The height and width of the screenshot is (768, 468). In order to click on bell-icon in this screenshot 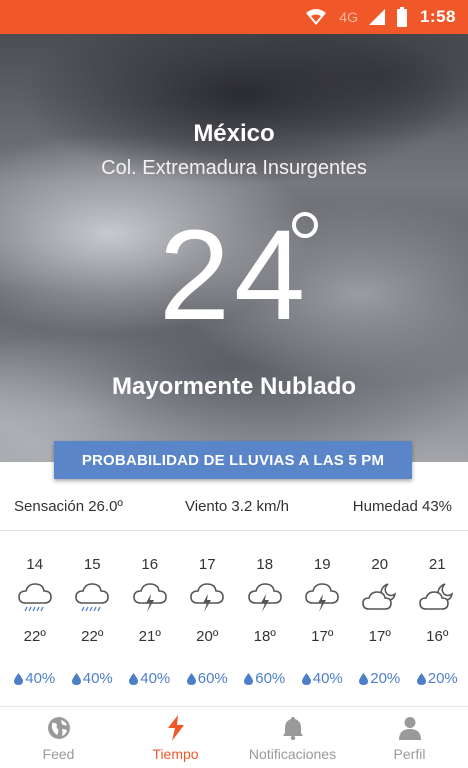, I will do `click(293, 728)`.